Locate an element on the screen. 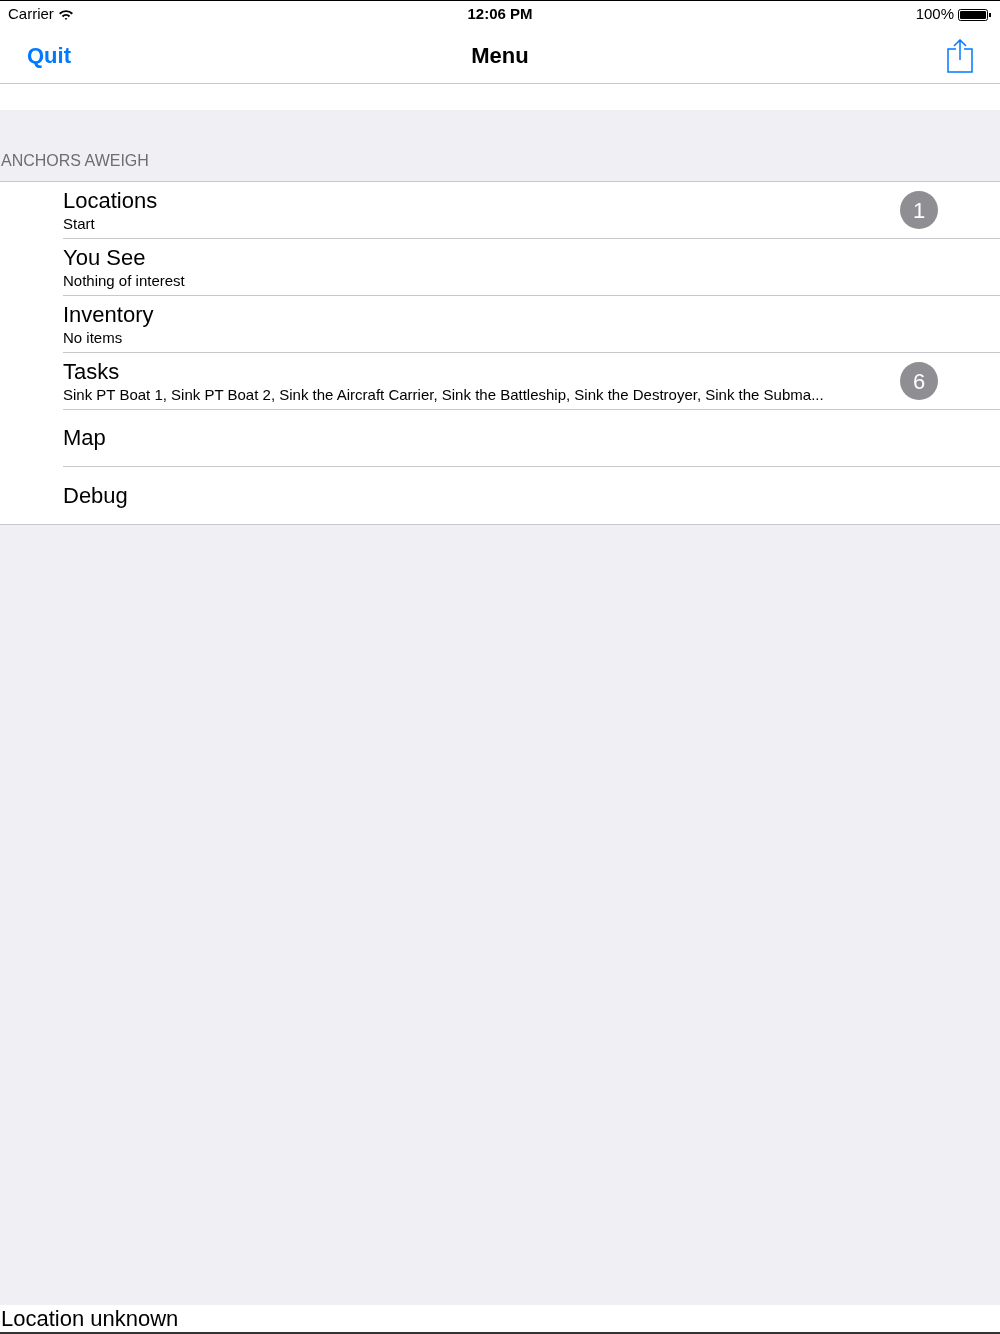  row-subtitle: No items is located at coordinates (93, 337).